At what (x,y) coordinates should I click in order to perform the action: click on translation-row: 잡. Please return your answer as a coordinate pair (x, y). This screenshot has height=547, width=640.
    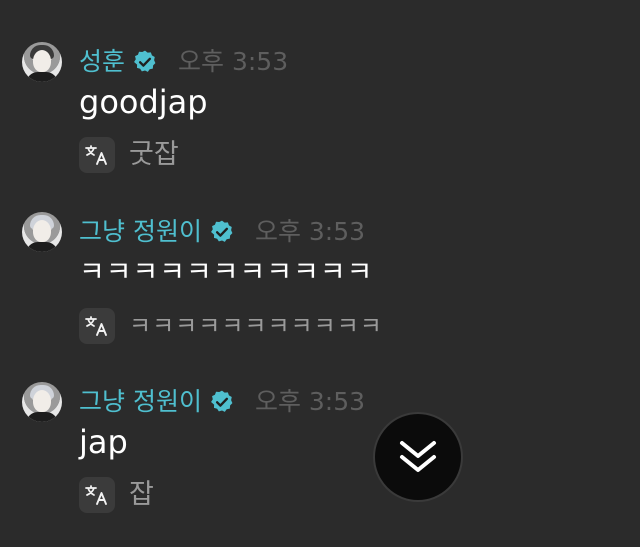
    Looking at the image, I should click on (116, 495).